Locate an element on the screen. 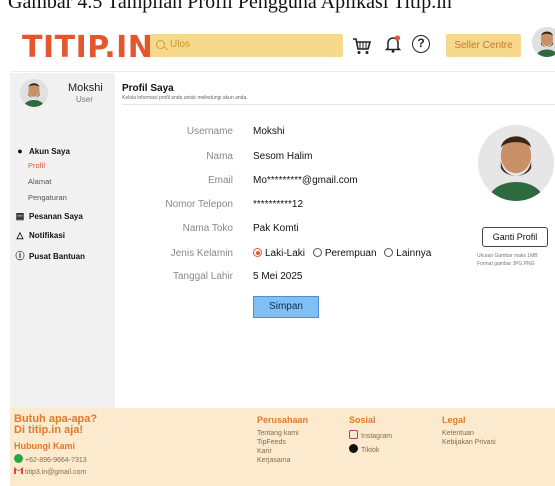 The width and height of the screenshot is (555, 486). sidebar-sub-alamat: Alamat is located at coordinates (39, 181).